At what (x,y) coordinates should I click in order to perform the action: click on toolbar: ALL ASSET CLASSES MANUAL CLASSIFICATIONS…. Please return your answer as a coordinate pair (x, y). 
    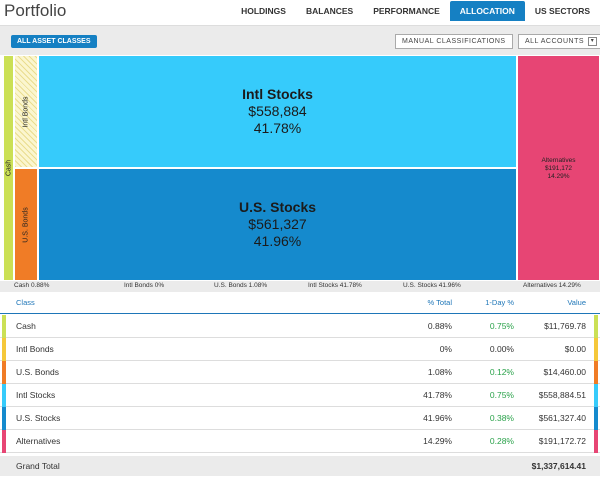
    Looking at the image, I should click on (300, 40).